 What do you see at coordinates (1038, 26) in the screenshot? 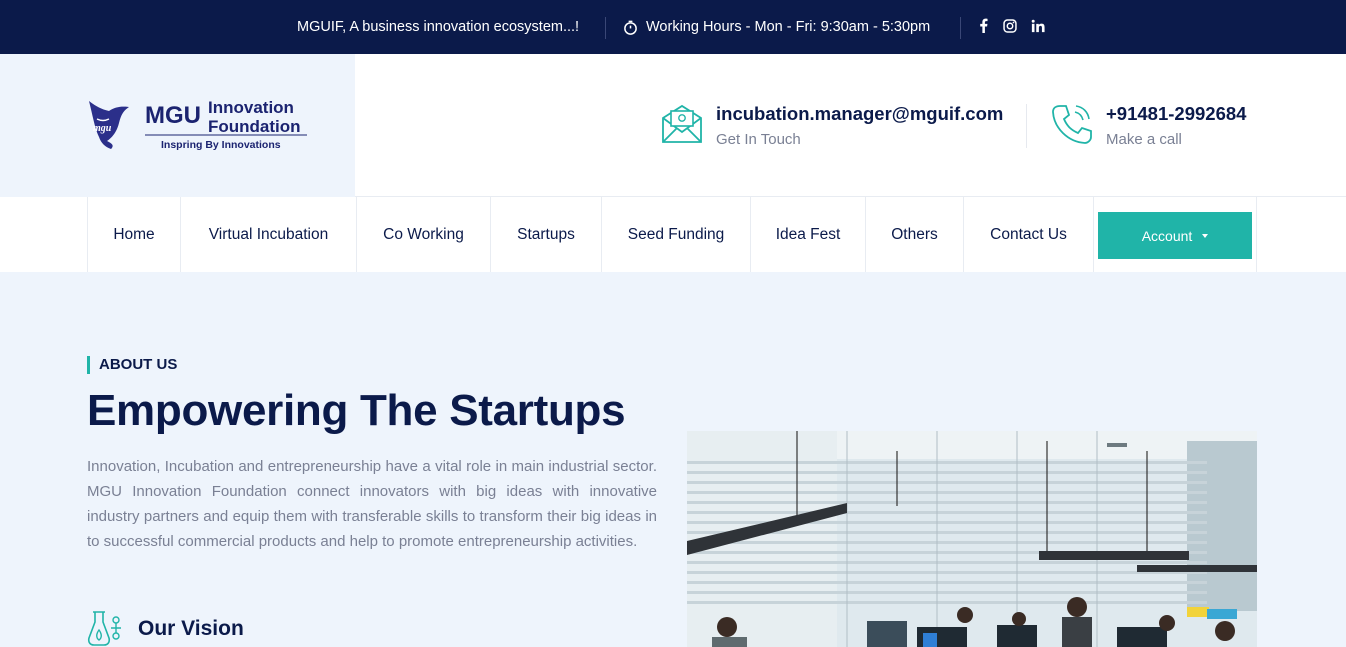
I see `linkedin-icon` at bounding box center [1038, 26].